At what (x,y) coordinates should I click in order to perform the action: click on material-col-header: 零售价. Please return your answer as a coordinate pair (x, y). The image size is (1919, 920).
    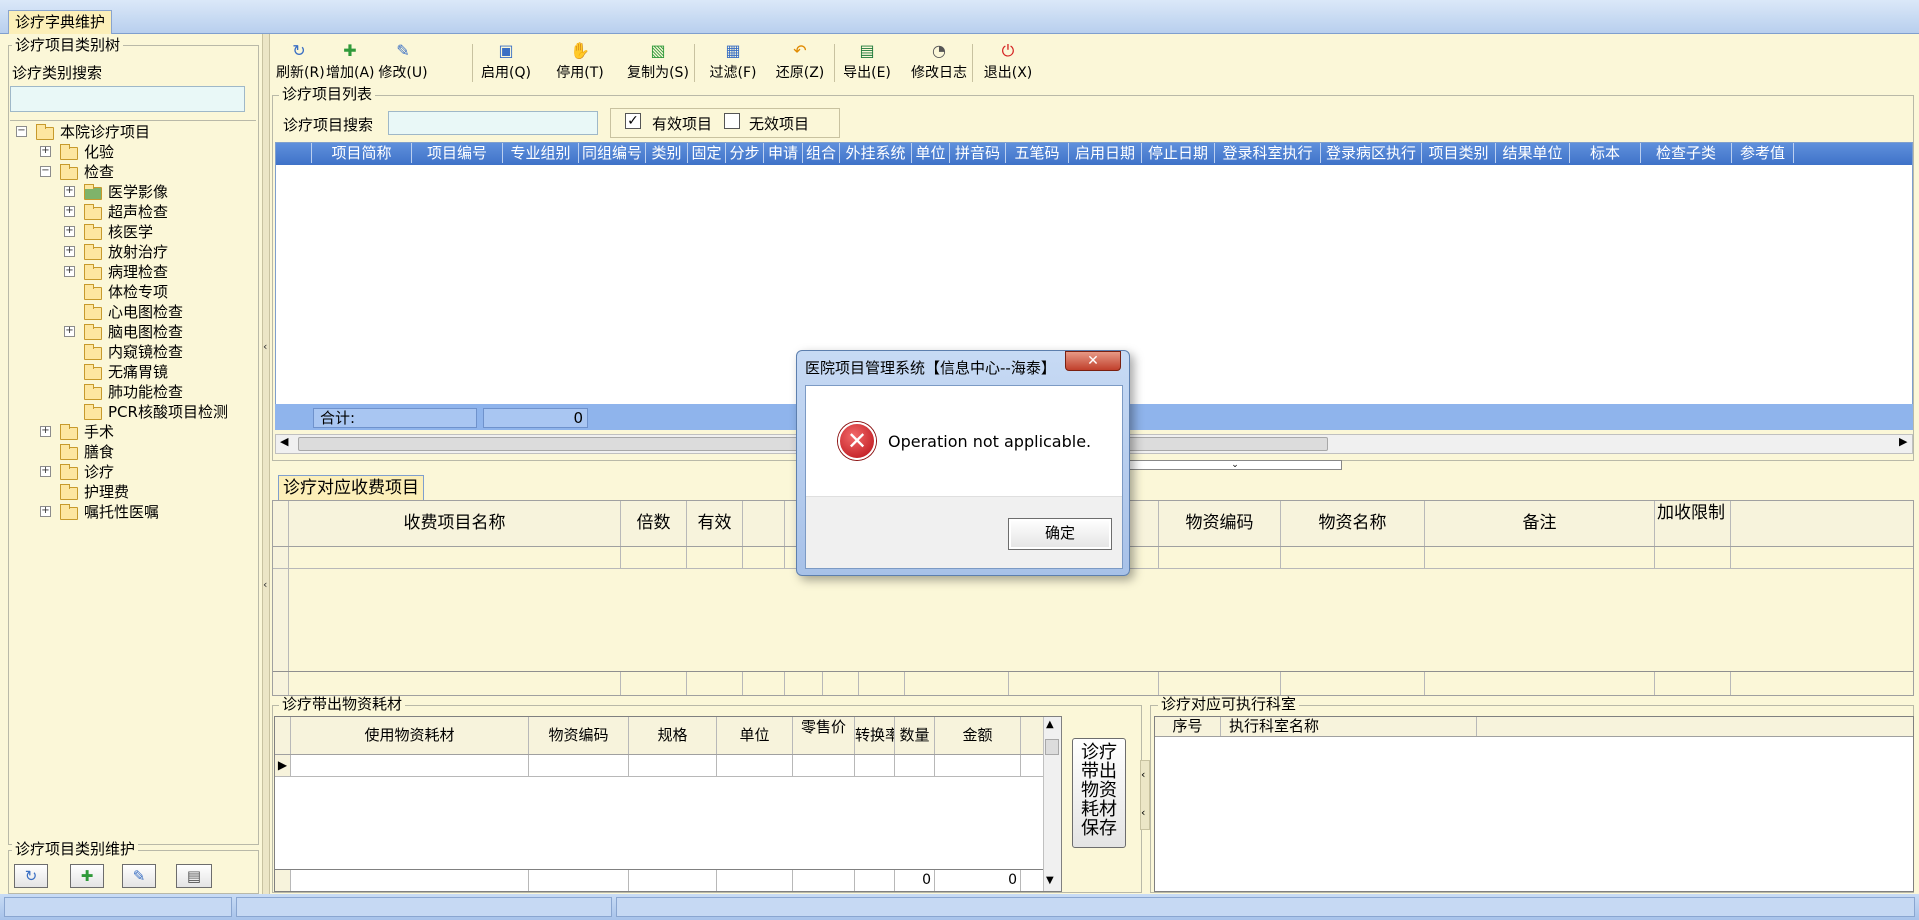
    Looking at the image, I should click on (824, 735).